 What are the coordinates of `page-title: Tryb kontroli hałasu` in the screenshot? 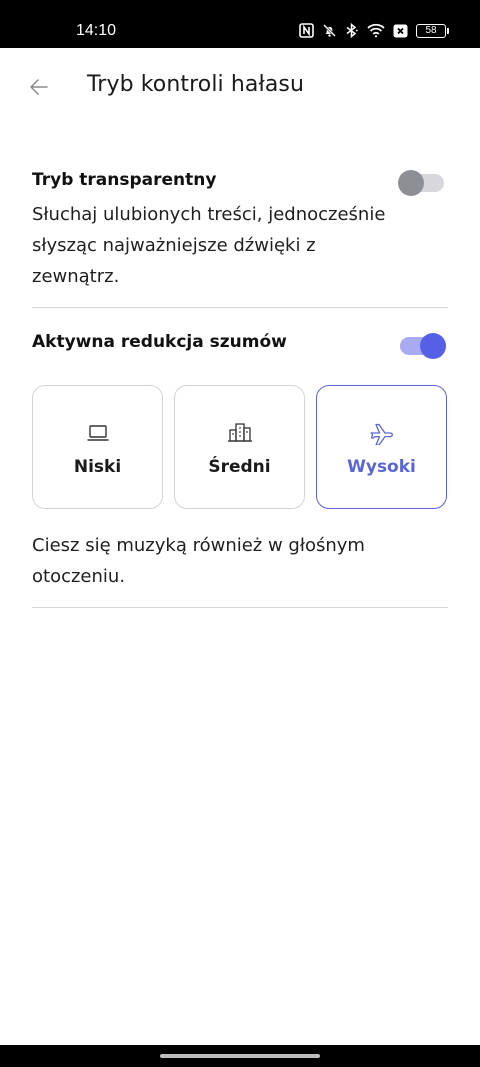 It's located at (196, 84).